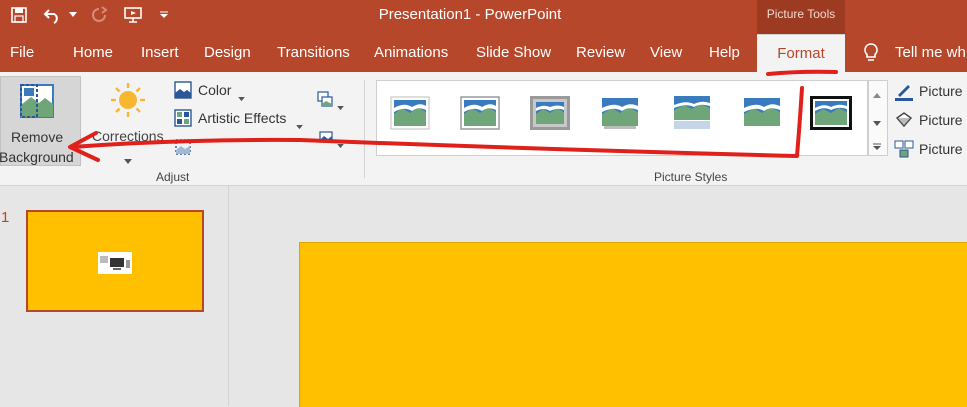 Image resolution: width=967 pixels, height=407 pixels. Describe the element at coordinates (802, 72) in the screenshot. I see `format-underline-annotation` at that location.